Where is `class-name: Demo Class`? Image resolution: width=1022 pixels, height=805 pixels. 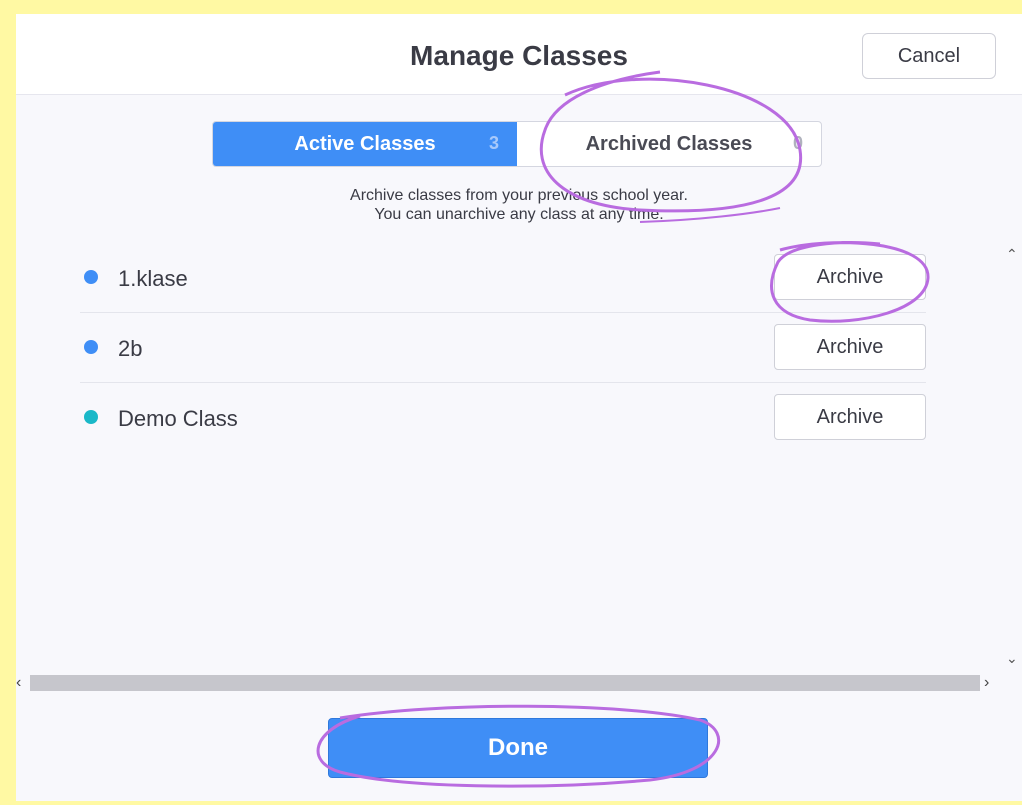 class-name: Demo Class is located at coordinates (178, 418).